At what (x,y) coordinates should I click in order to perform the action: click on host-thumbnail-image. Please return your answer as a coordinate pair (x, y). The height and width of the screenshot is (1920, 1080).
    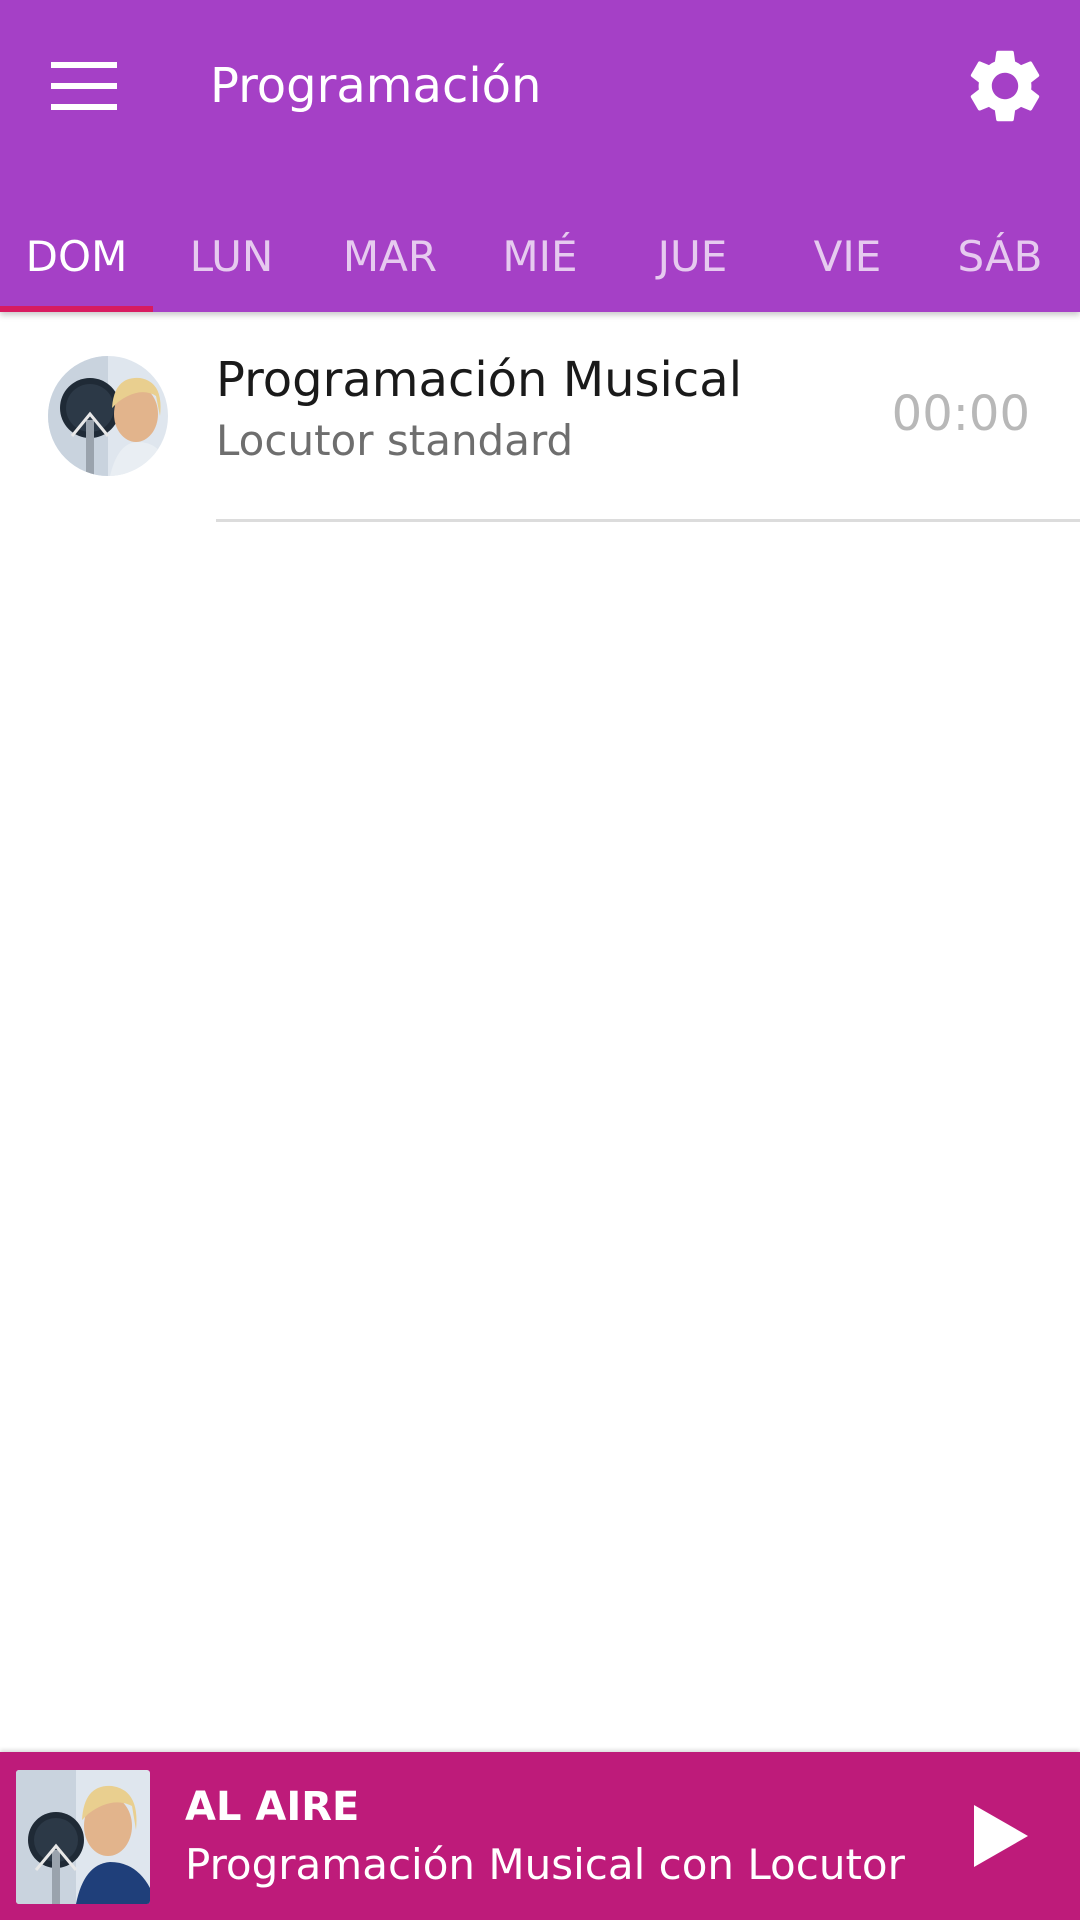
    Looking at the image, I should click on (83, 1837).